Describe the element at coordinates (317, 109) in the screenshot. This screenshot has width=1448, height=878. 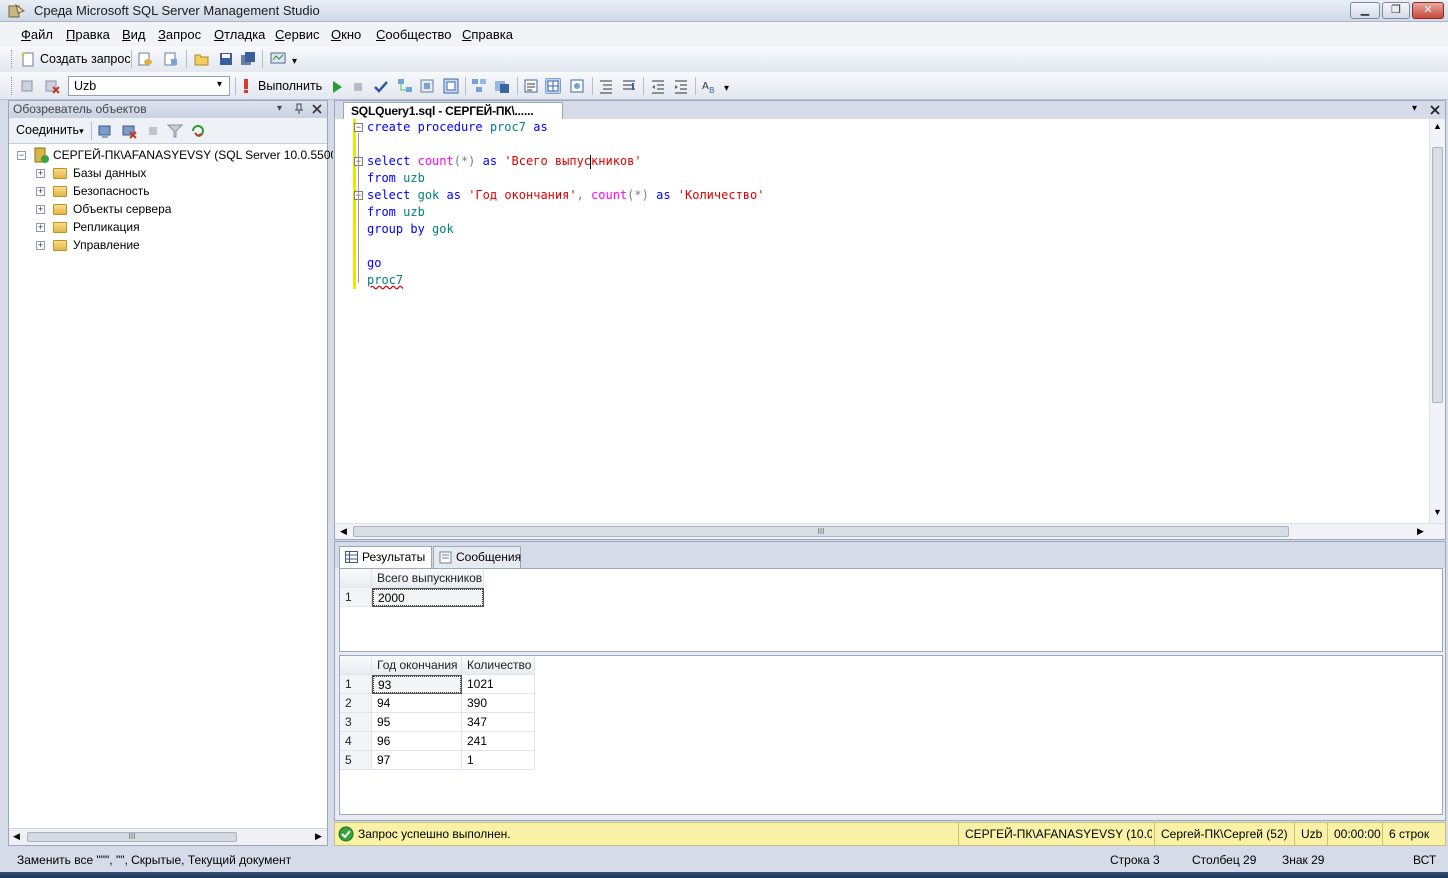
I see `close-panel-icon` at that location.